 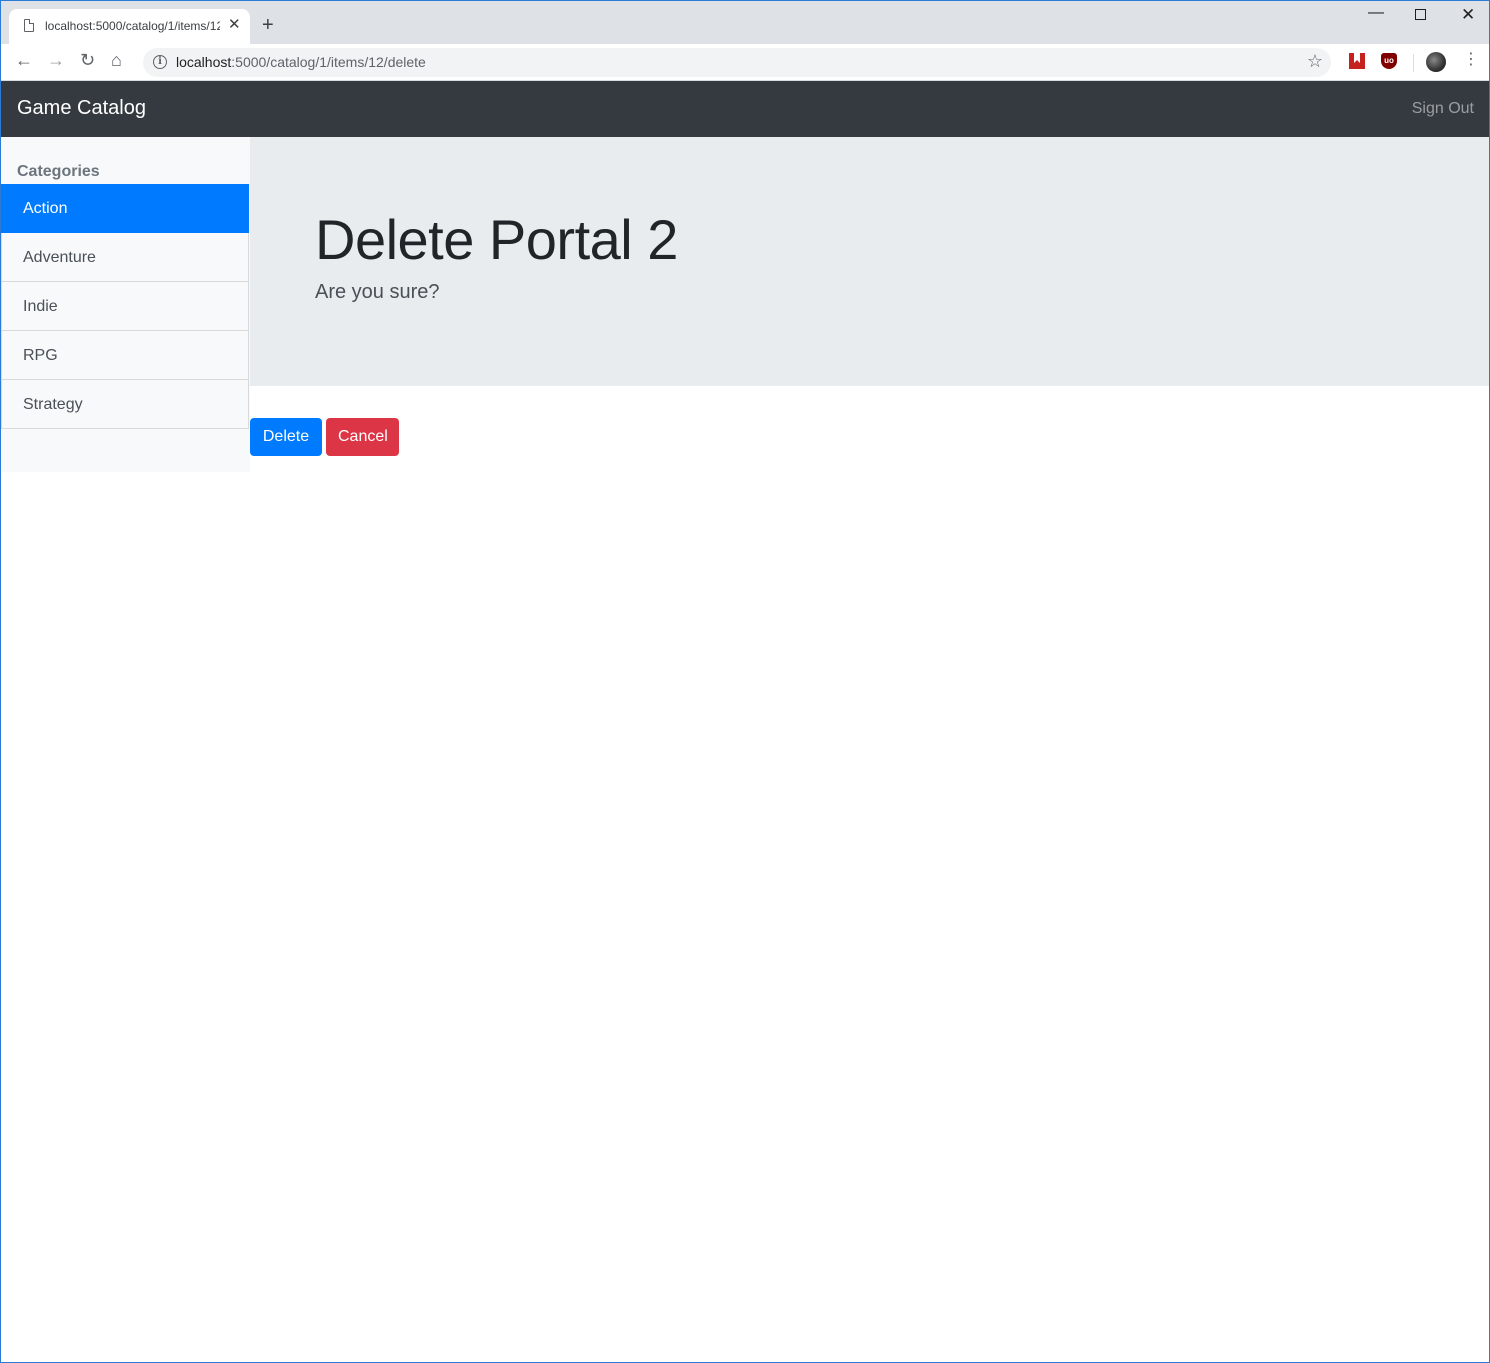 I want to click on avatar, so click(x=1436, y=62).